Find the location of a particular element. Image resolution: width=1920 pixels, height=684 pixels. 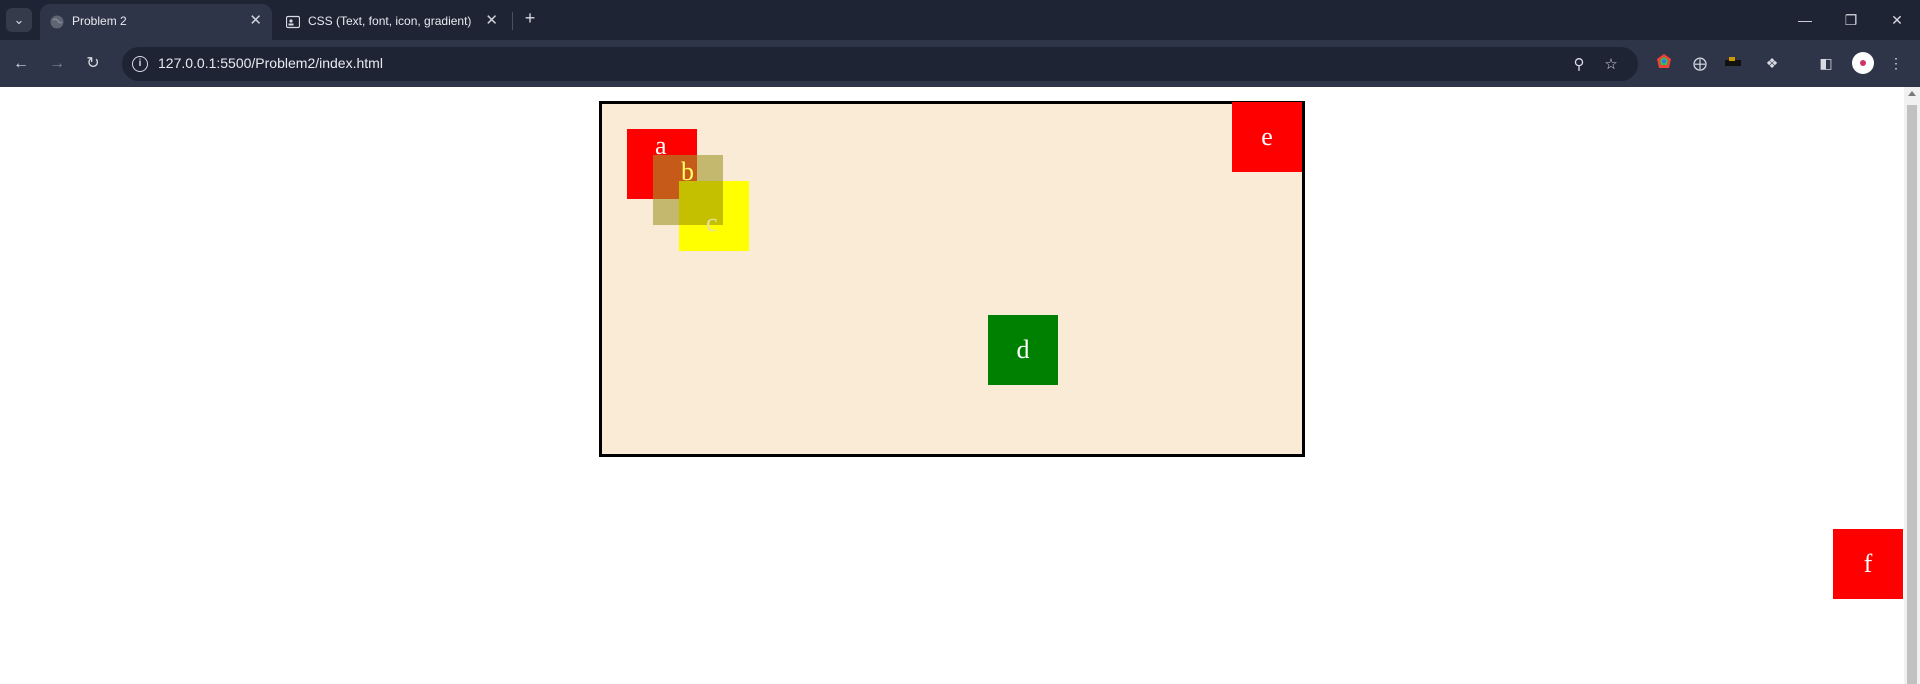

chevron-down-icon: ⌄ is located at coordinates (19, 19).